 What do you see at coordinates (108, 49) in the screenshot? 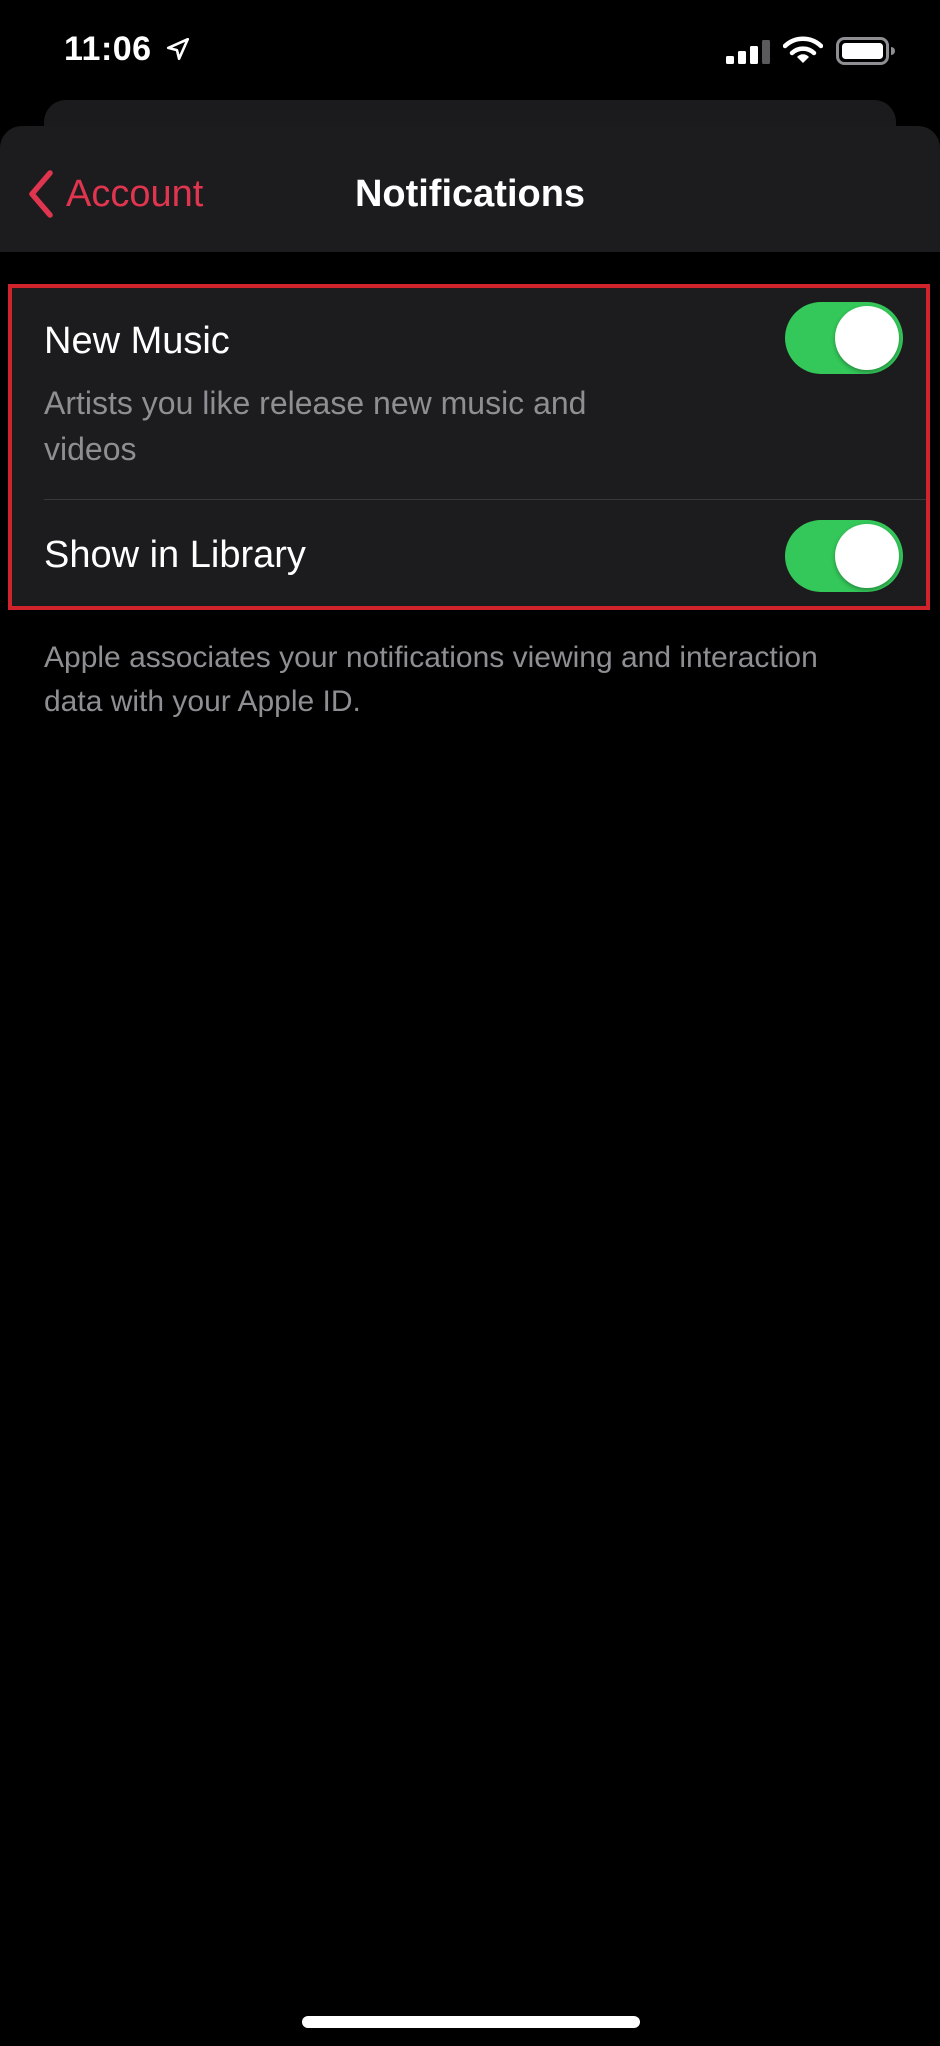
I see `status-time: 11:06` at bounding box center [108, 49].